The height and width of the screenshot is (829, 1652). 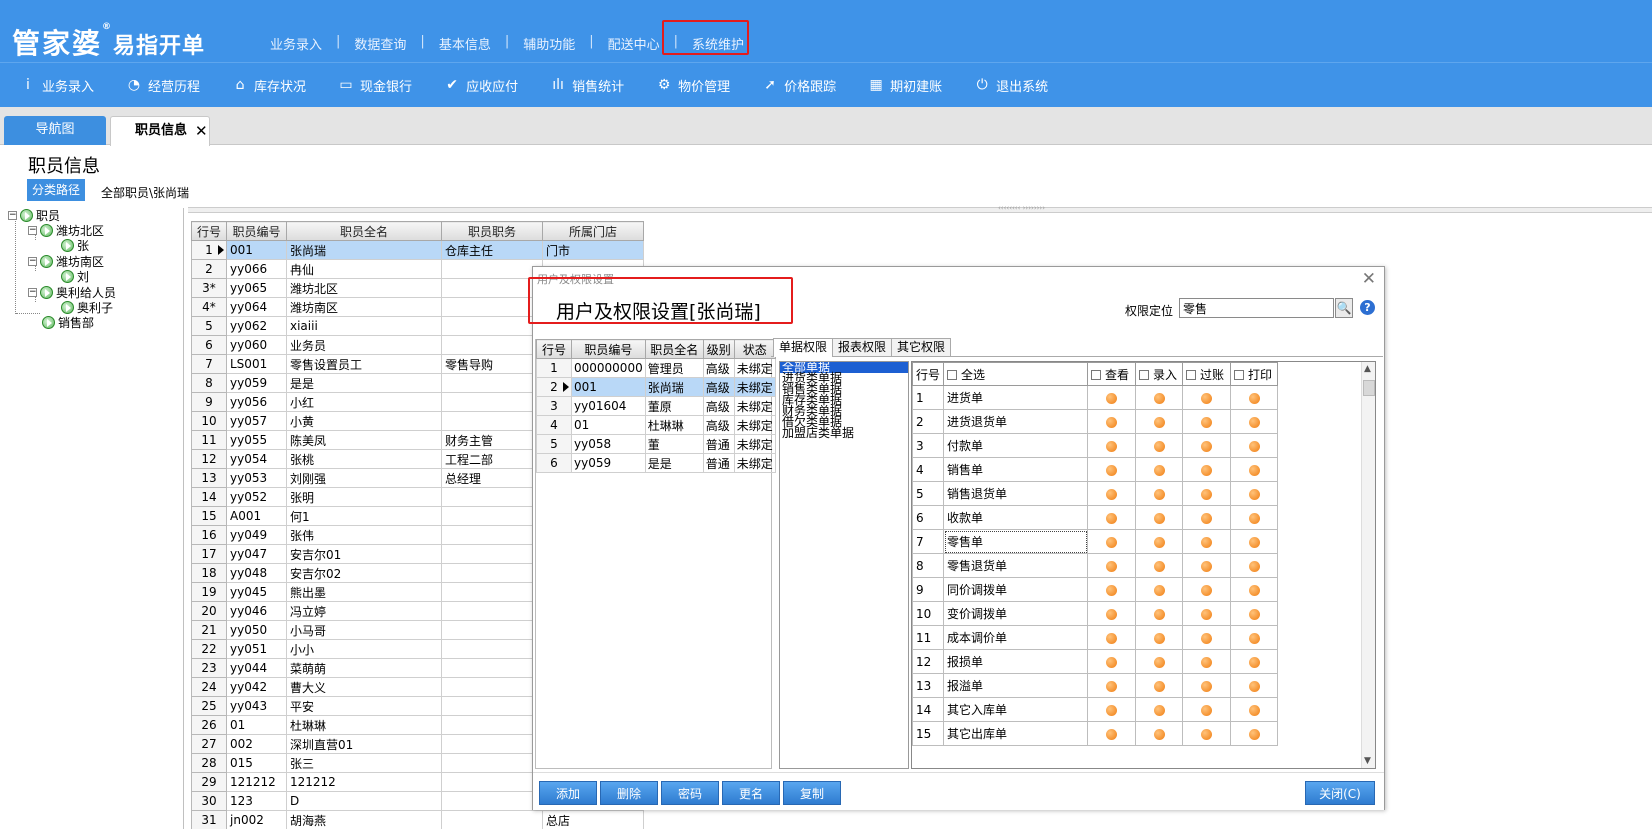 What do you see at coordinates (1367, 369) in the screenshot?
I see `scroll-up-icon: ▲` at bounding box center [1367, 369].